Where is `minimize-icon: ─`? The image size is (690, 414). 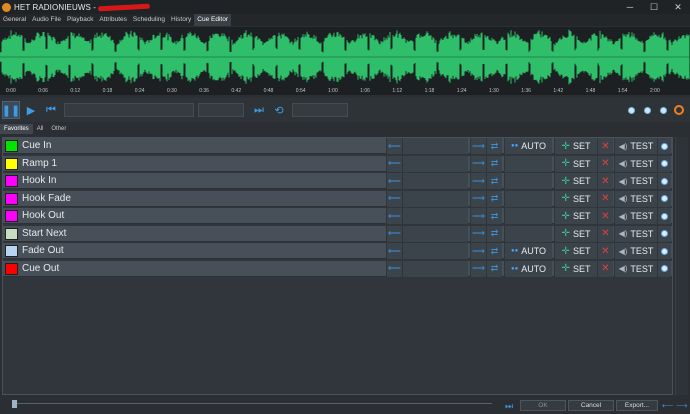
minimize-icon: ─ is located at coordinates (630, 7).